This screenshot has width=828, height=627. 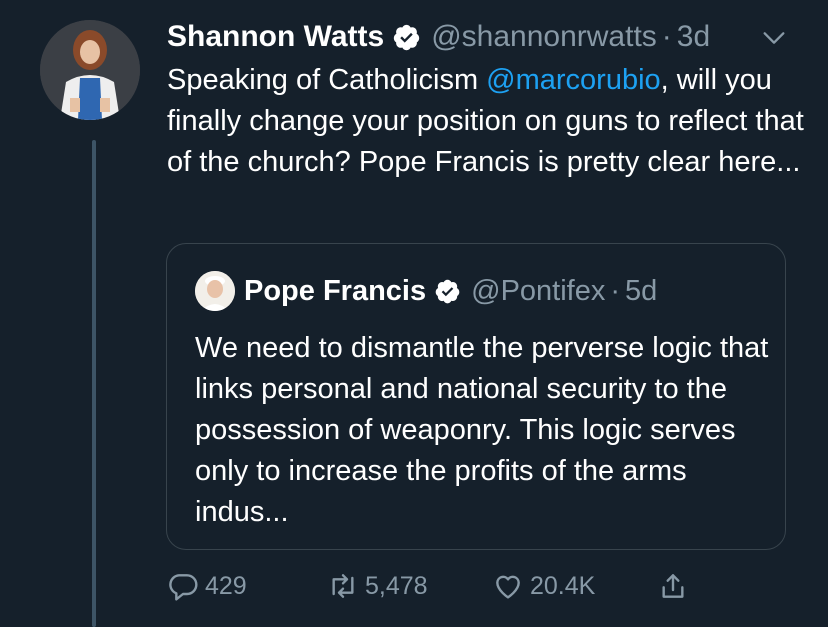 I want to click on like-icon, so click(x=508, y=587).